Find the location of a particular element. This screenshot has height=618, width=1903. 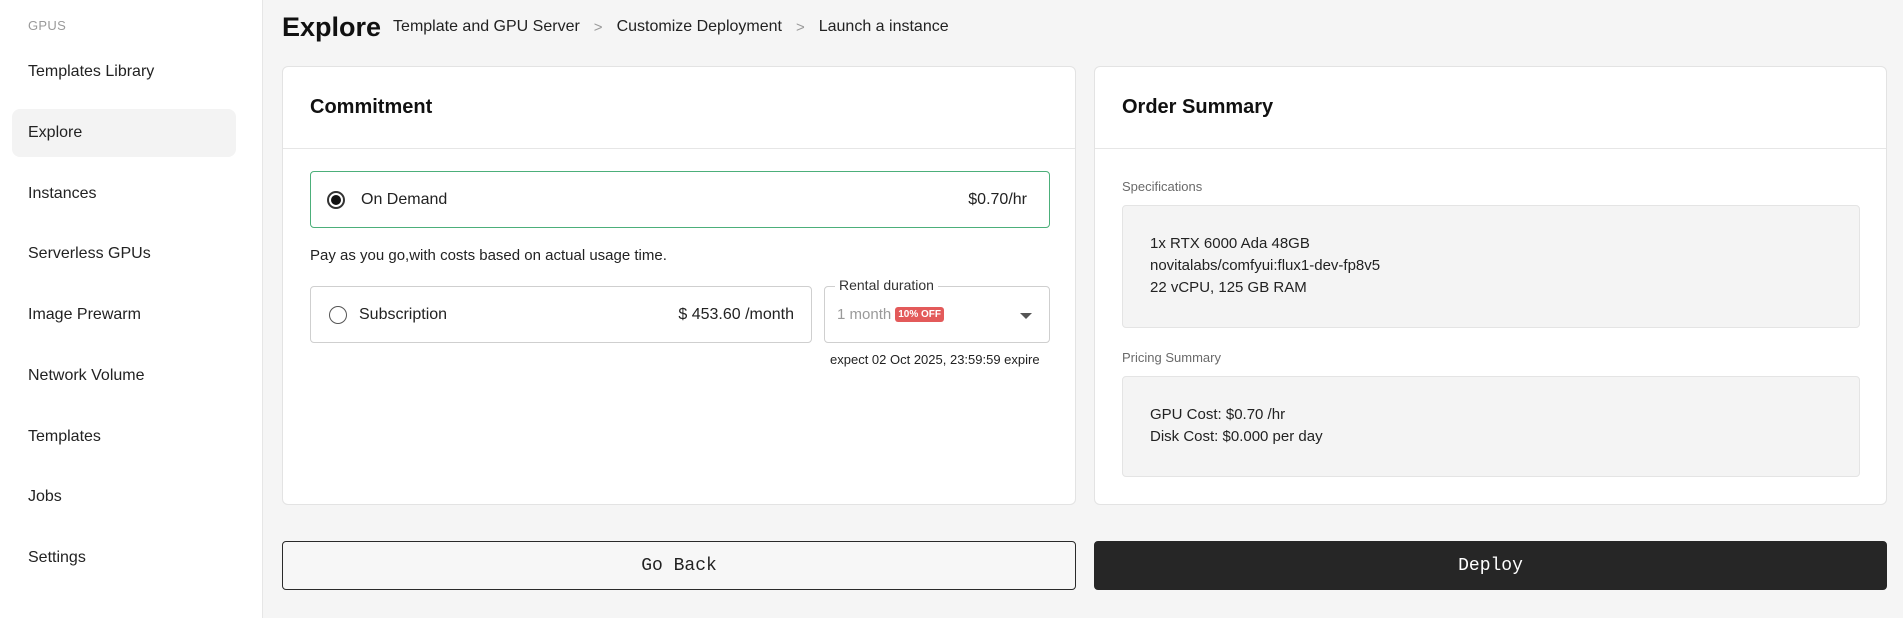

rental-duration-label: Rental duration is located at coordinates (886, 285).